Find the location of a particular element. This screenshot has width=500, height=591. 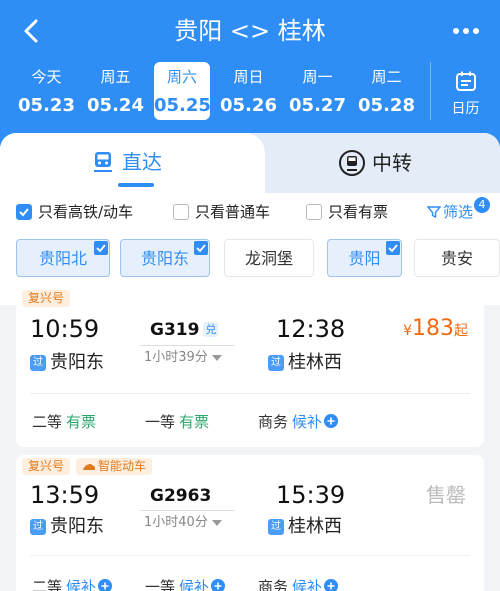

station-chip-label: 贵阳 is located at coordinates (364, 258).